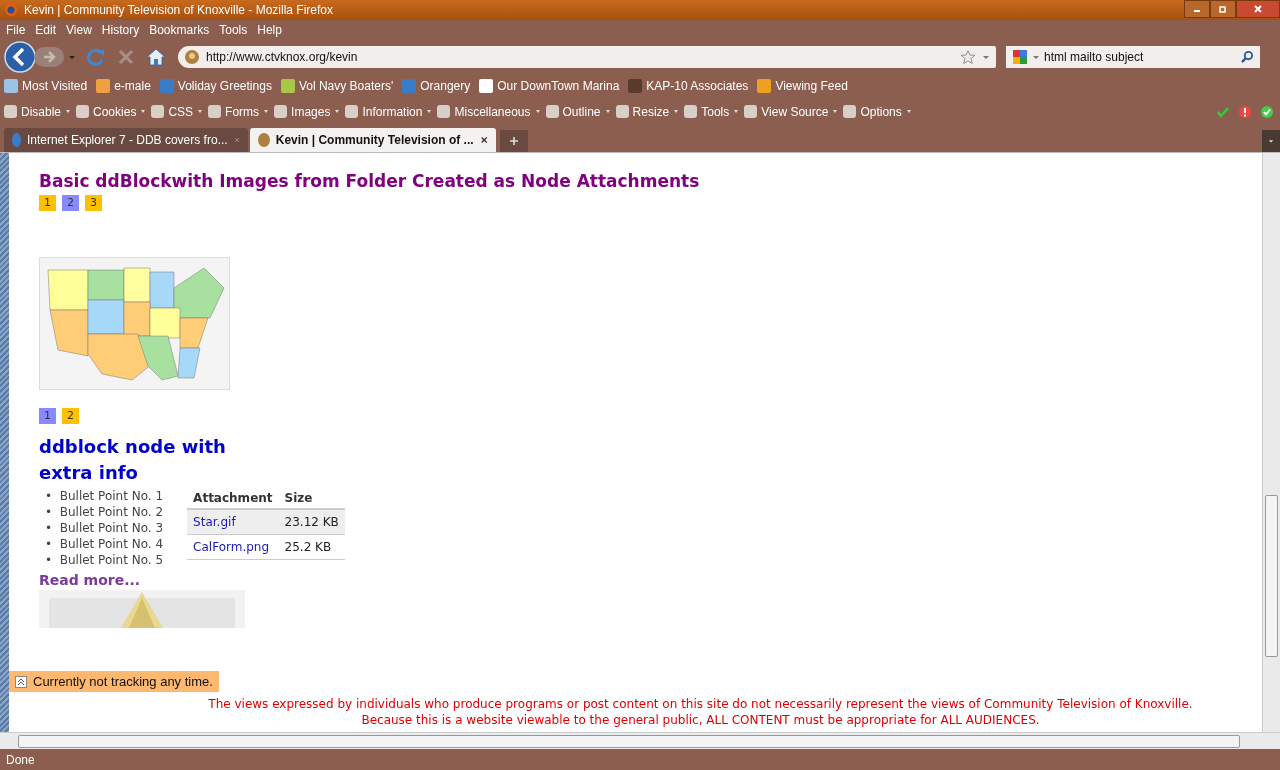 The height and width of the screenshot is (770, 1280). Describe the element at coordinates (120, 30) in the screenshot. I see `menu-item: History` at that location.